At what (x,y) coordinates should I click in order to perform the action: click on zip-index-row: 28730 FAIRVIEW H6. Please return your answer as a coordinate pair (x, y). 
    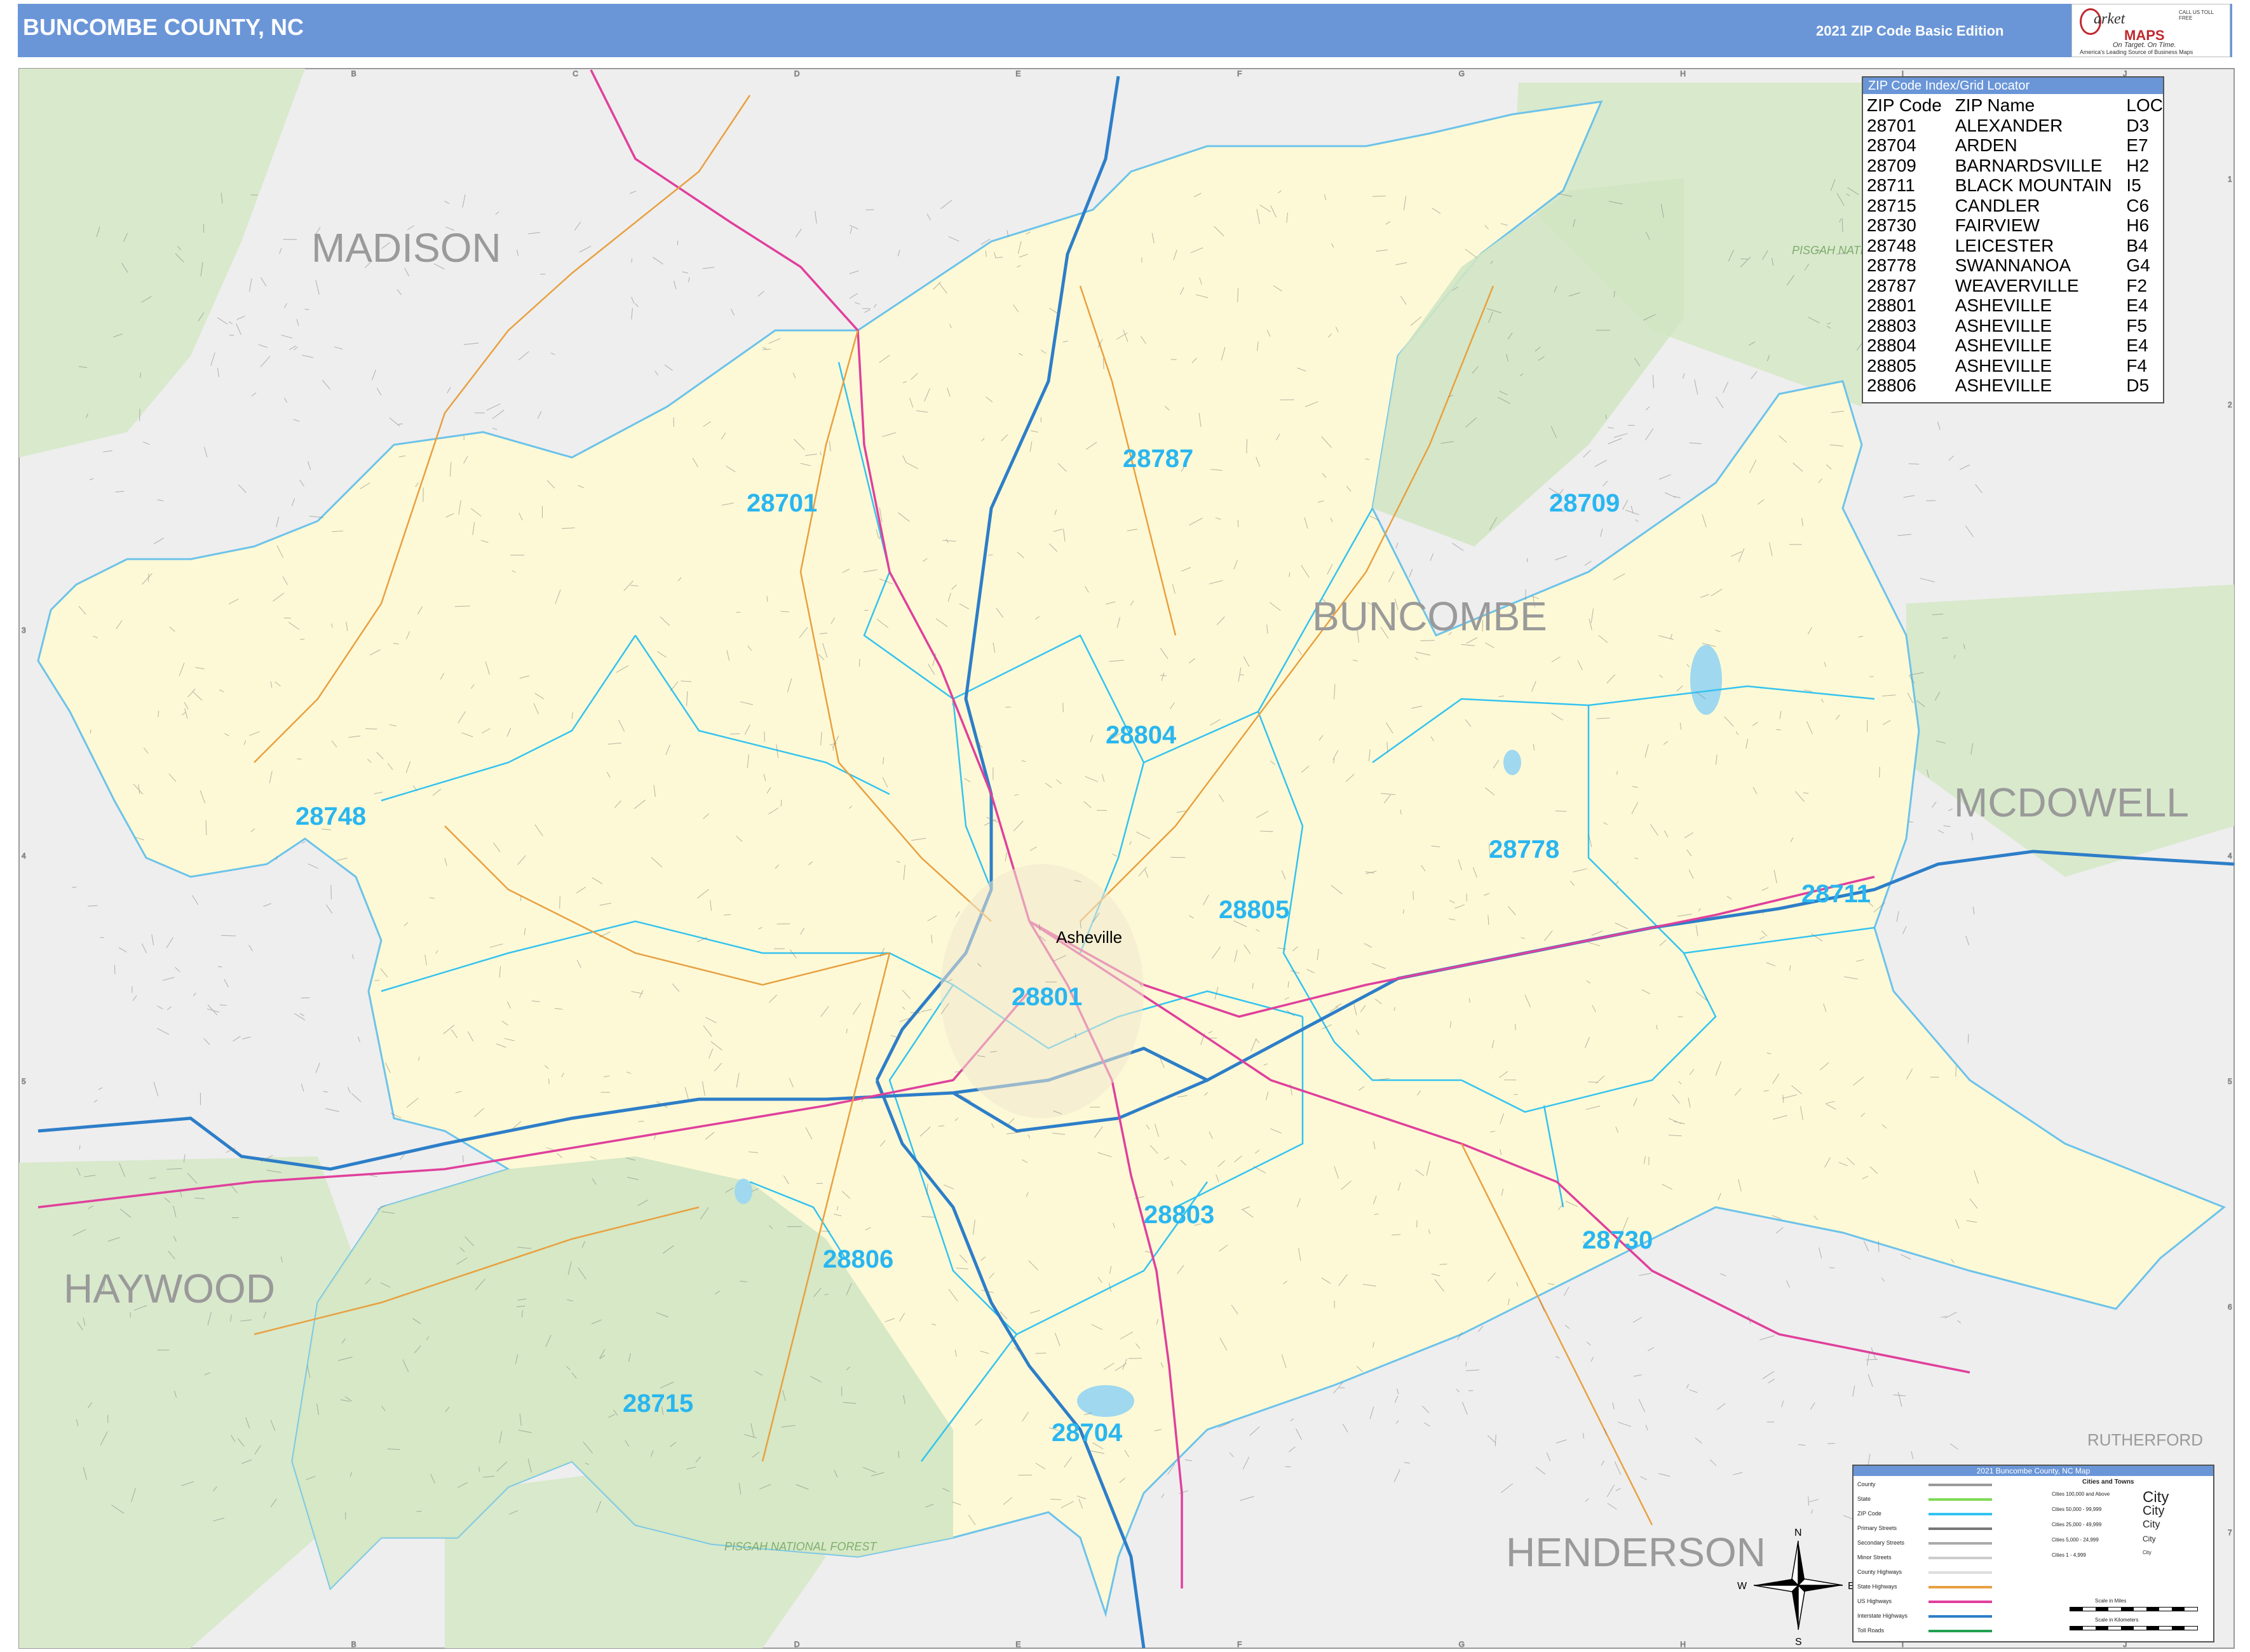
    Looking at the image, I should click on (2008, 225).